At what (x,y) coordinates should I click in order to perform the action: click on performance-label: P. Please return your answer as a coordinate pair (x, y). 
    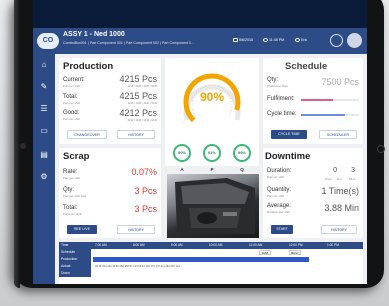
    Looking at the image, I should click on (212, 169).